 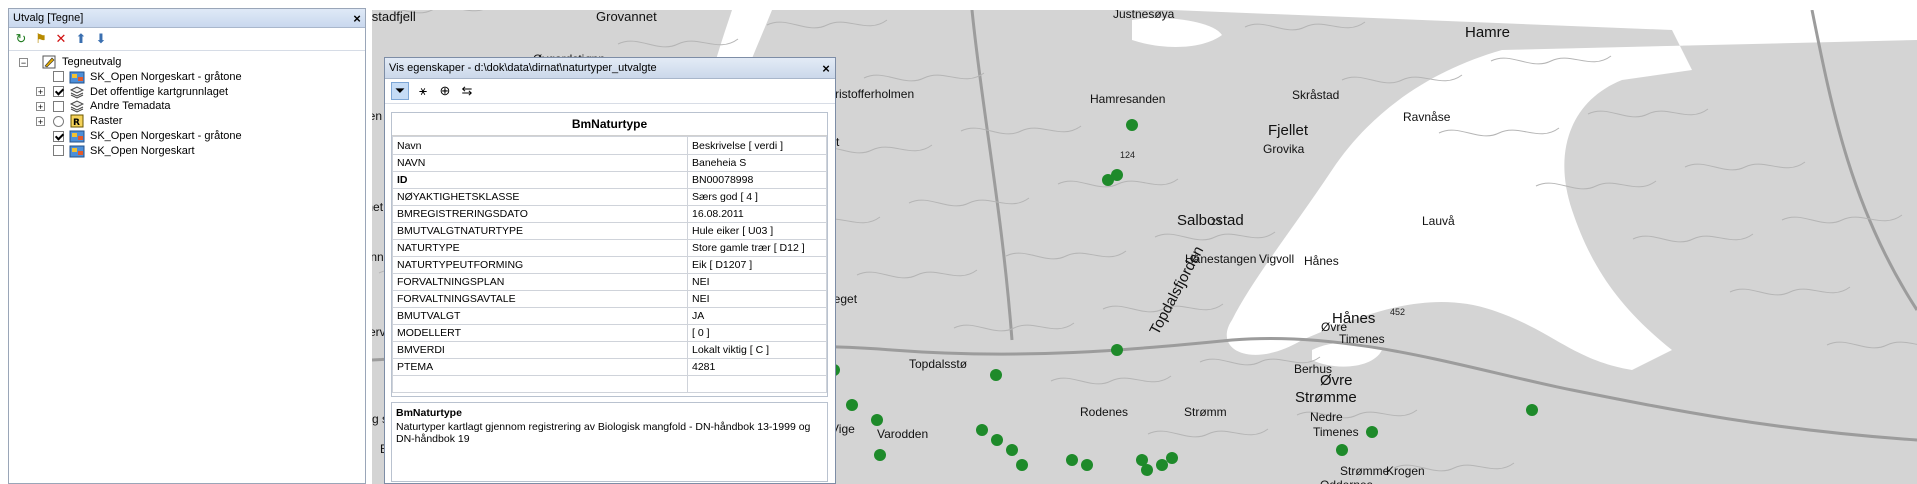 I want to click on attribute-name: MODELLERT, so click(x=540, y=333).